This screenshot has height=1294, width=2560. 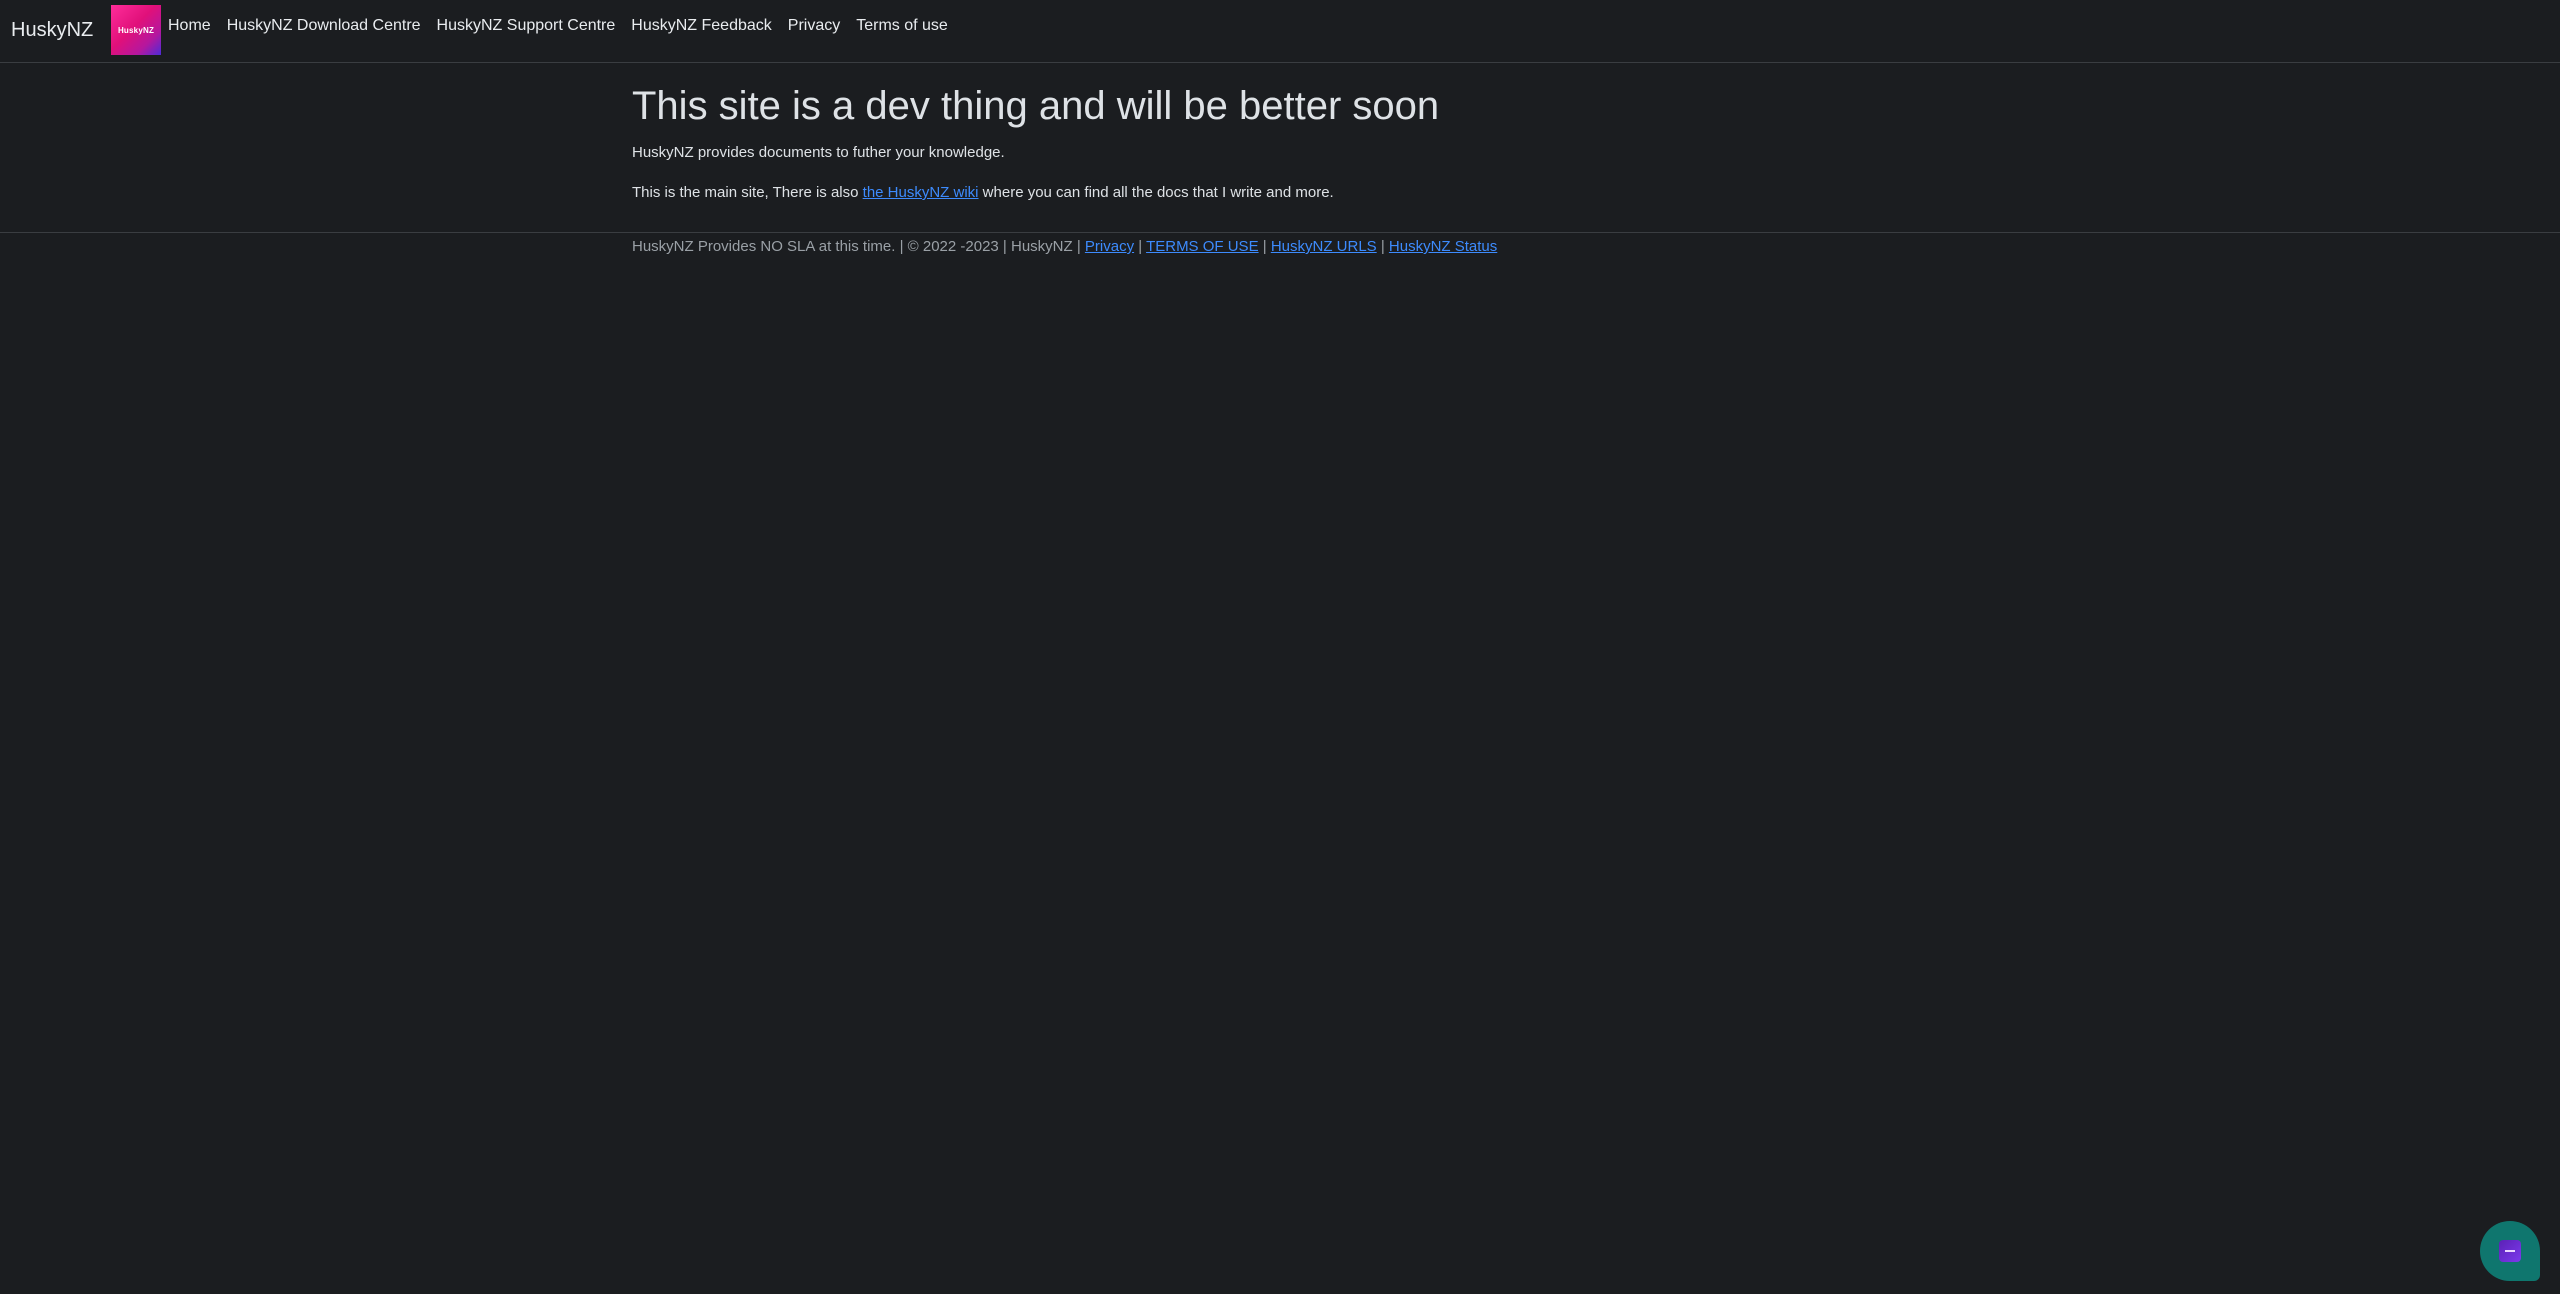 What do you see at coordinates (526, 26) in the screenshot?
I see `nav-link-support-centre: HuskyNZ Support Centre` at bounding box center [526, 26].